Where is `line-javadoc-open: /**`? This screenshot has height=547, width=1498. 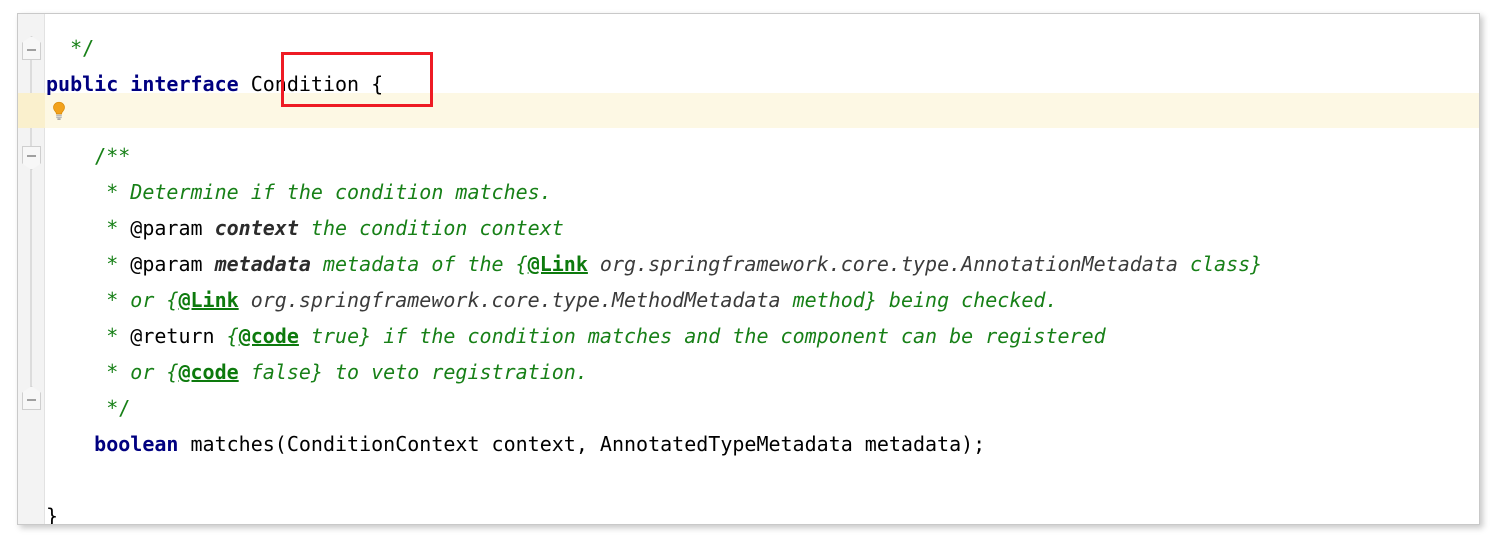
line-javadoc-open: /** is located at coordinates (88, 156).